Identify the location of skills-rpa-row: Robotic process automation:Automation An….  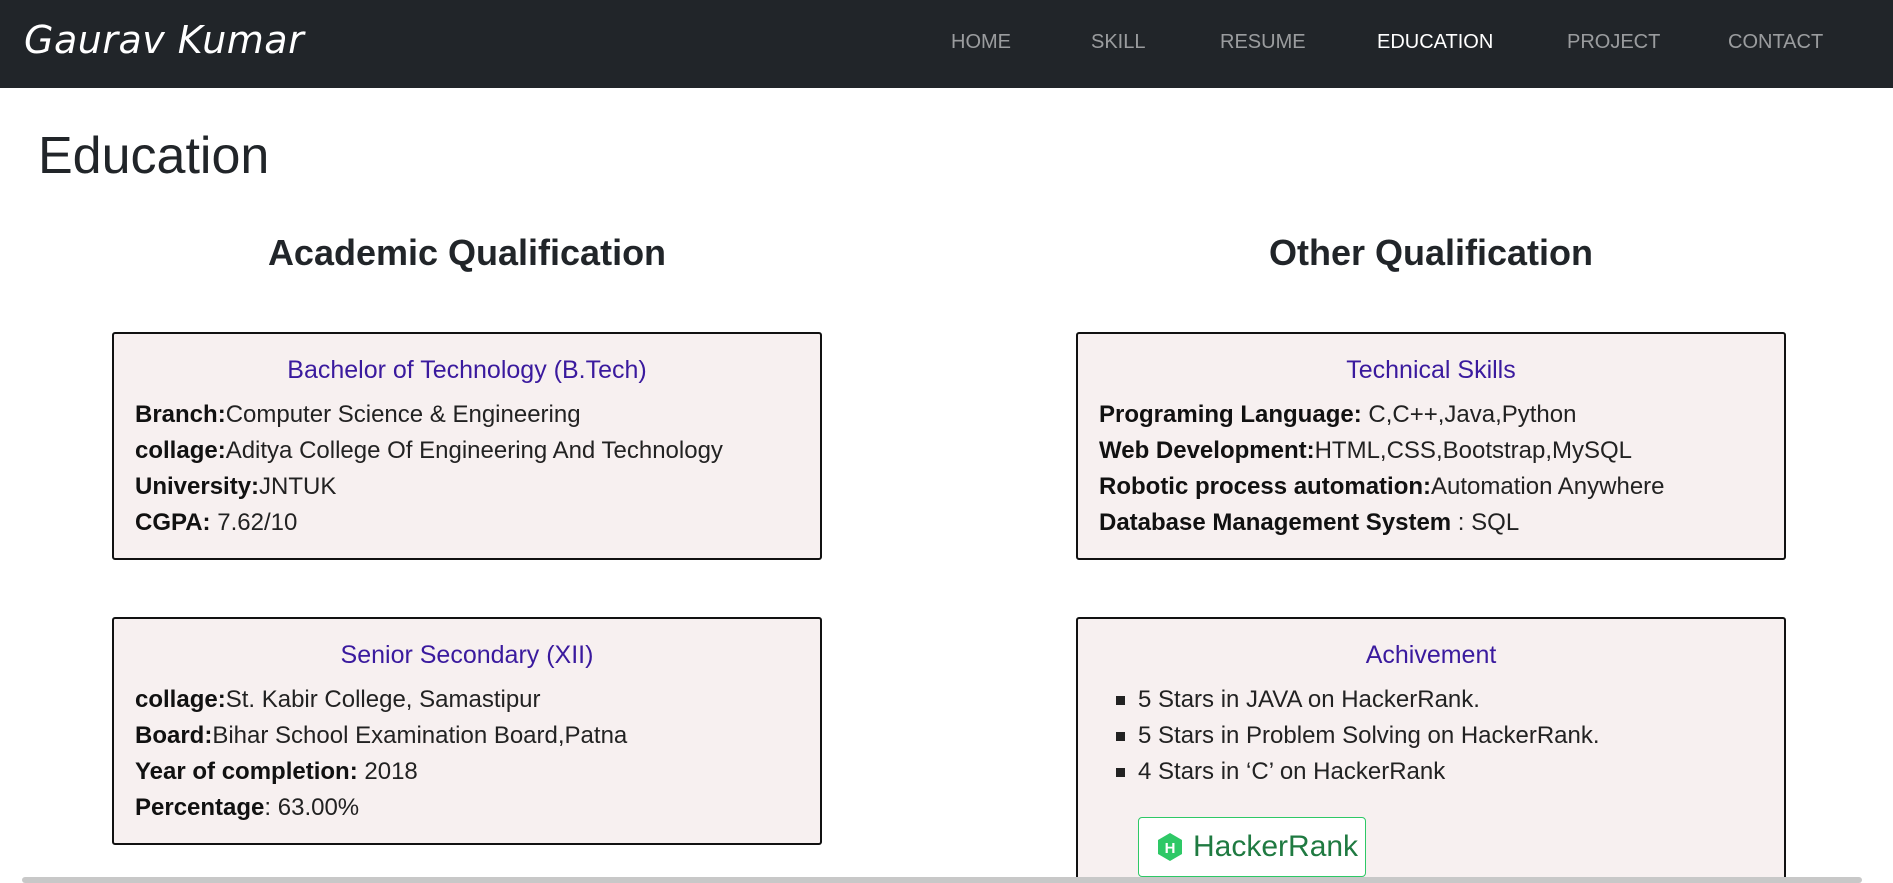
(1431, 487).